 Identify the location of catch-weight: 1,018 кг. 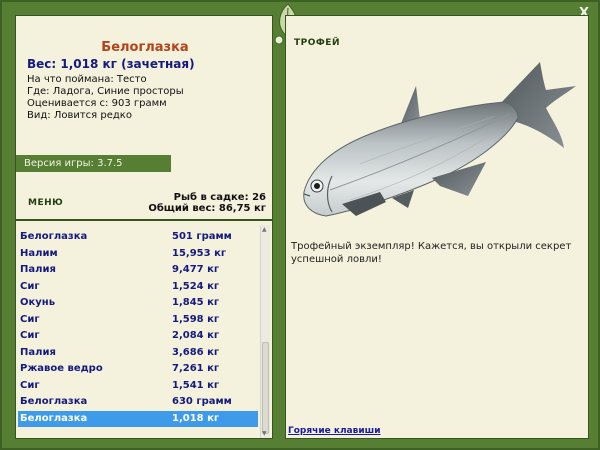
(196, 418).